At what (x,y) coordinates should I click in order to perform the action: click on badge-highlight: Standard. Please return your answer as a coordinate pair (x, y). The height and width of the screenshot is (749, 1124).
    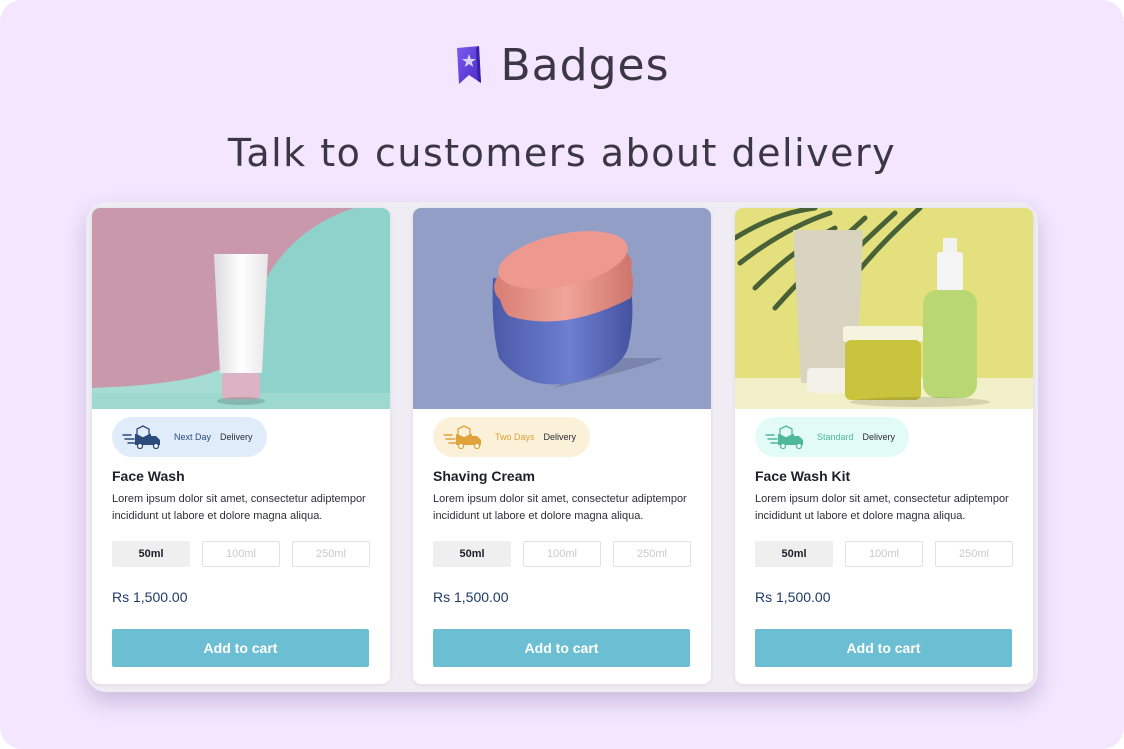
    Looking at the image, I should click on (835, 437).